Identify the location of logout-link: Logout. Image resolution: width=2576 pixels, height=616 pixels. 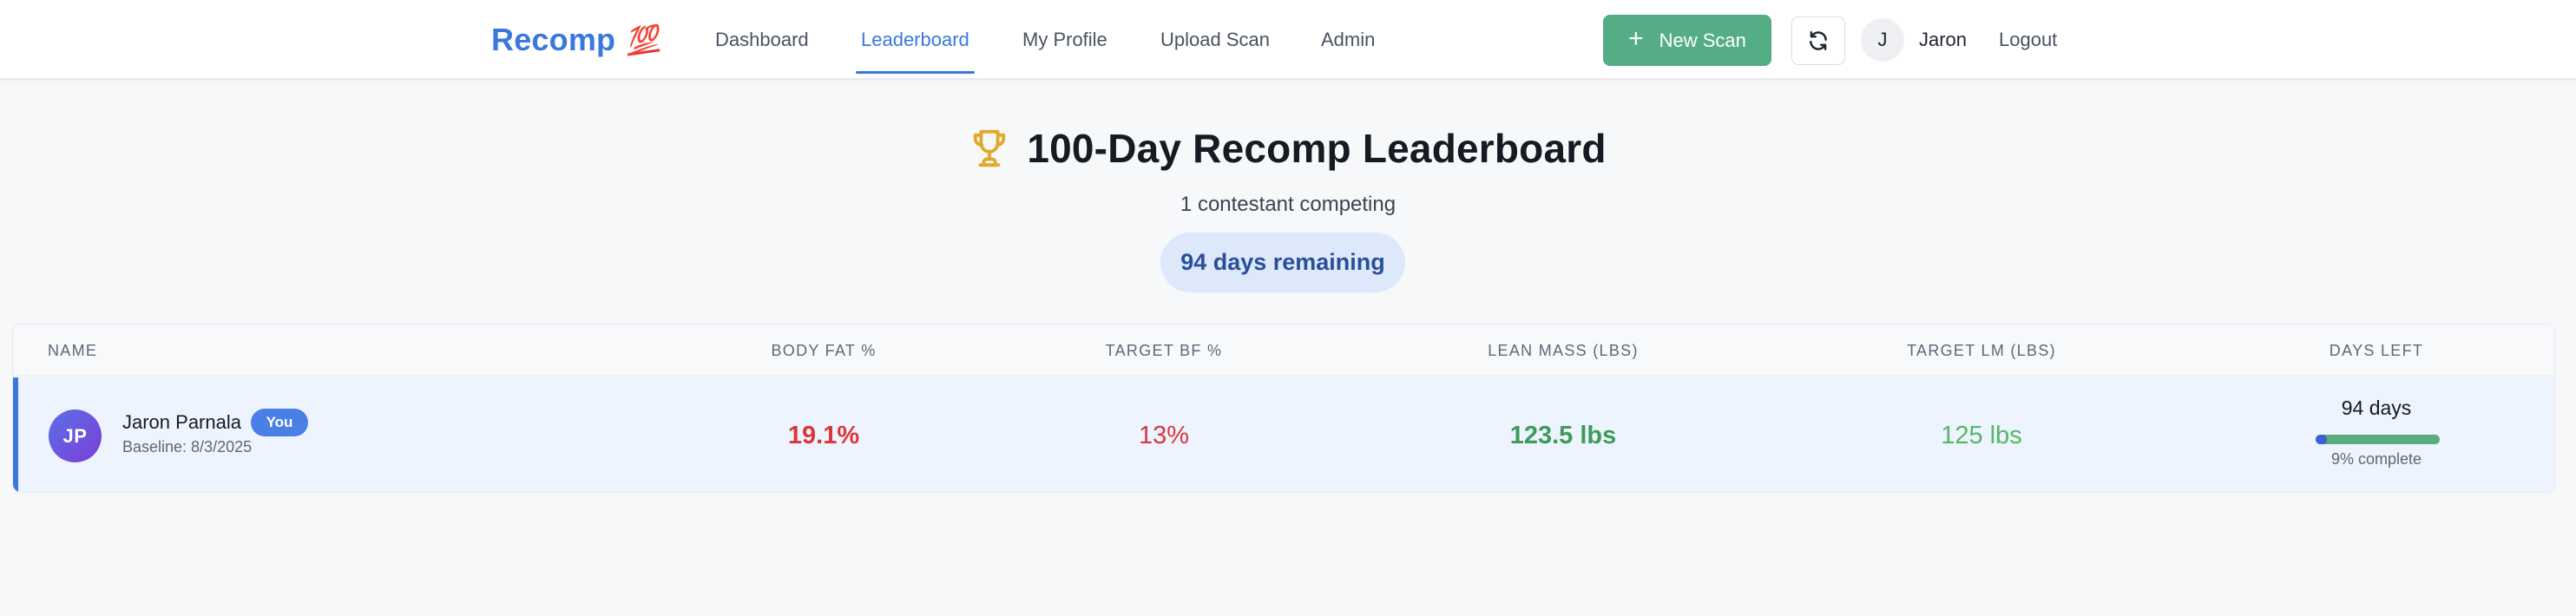
(2028, 40).